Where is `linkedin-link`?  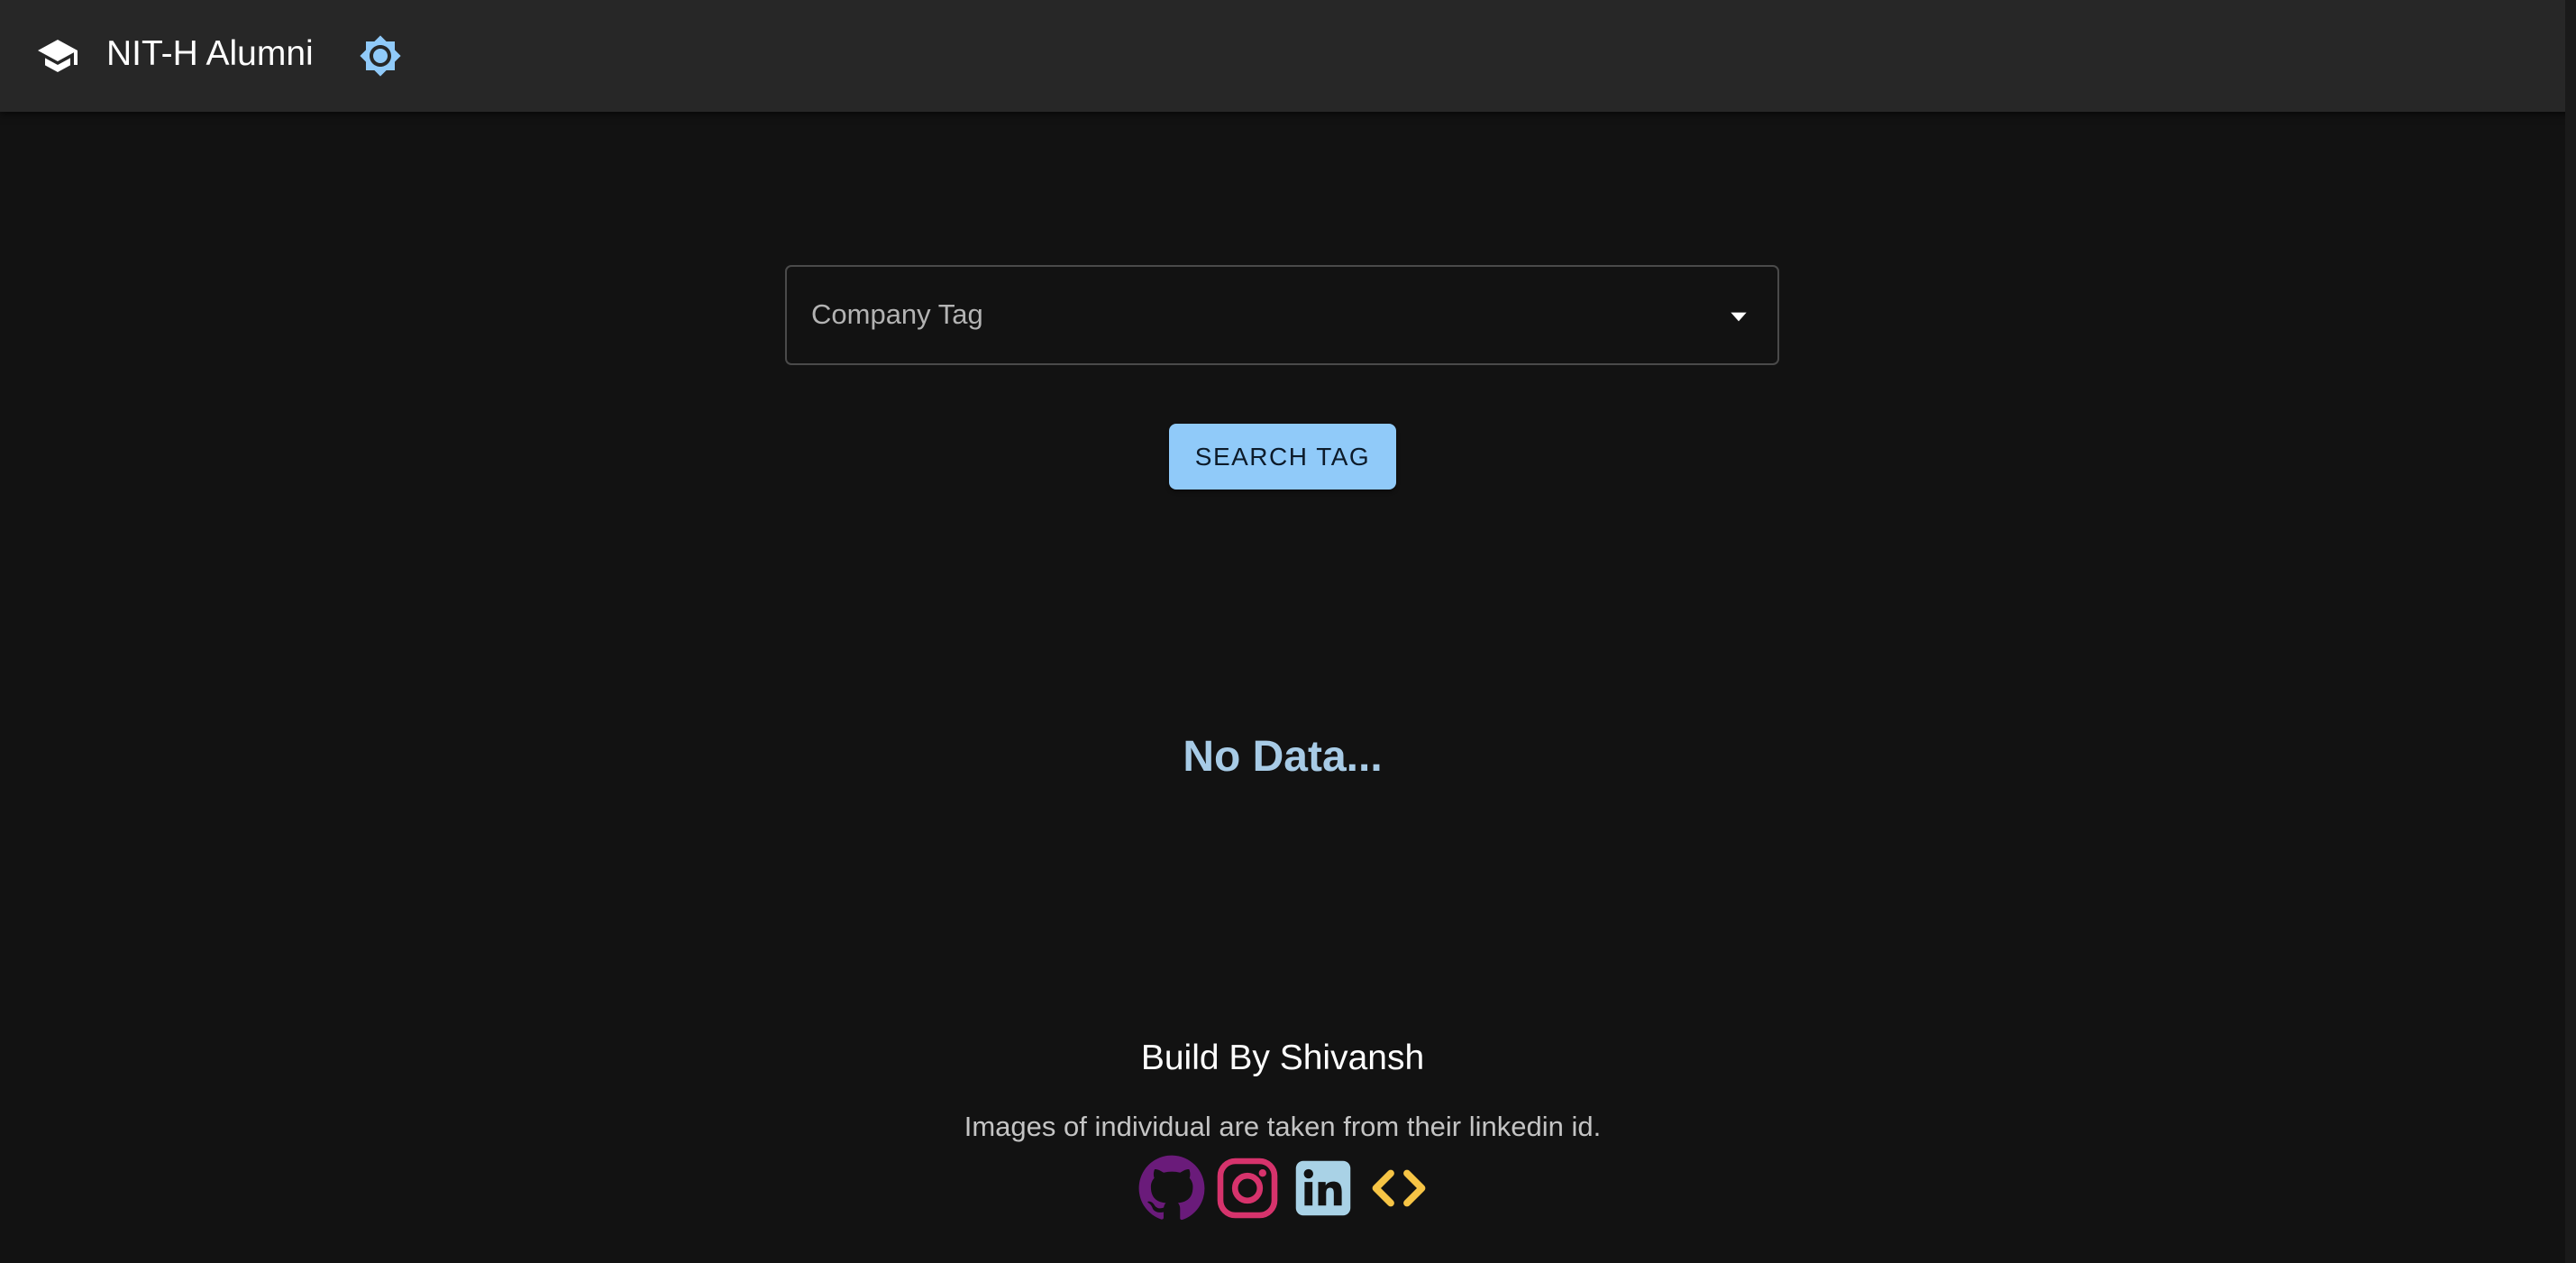
linkedin-link is located at coordinates (1323, 1188).